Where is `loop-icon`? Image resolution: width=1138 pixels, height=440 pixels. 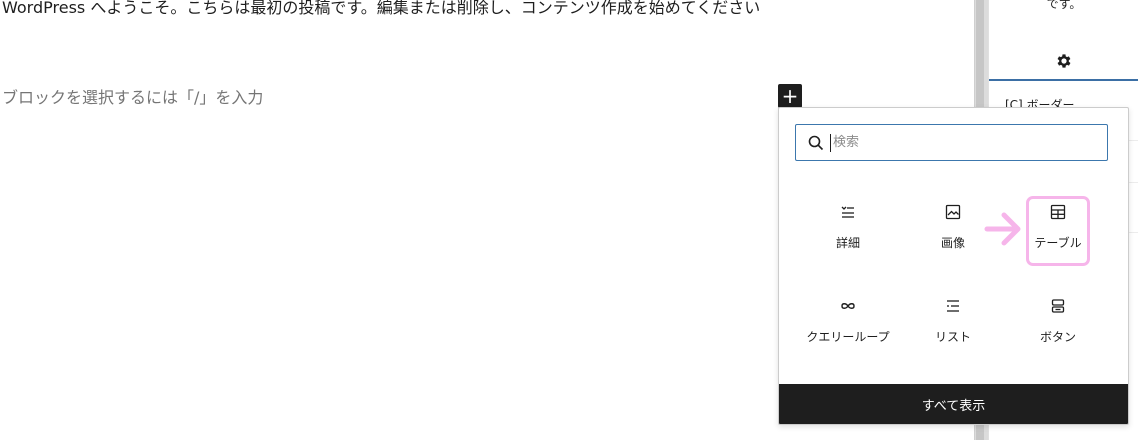
loop-icon is located at coordinates (848, 306).